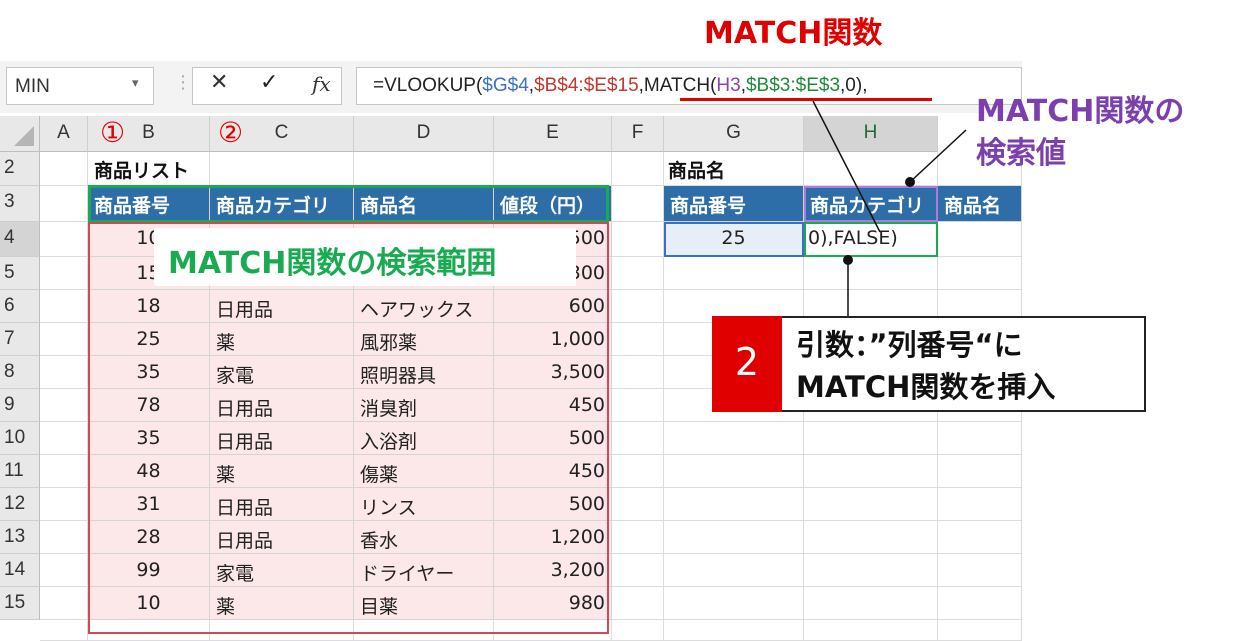 This screenshot has width=1240, height=641. What do you see at coordinates (113, 132) in the screenshot?
I see `circle-marker-1: ①` at bounding box center [113, 132].